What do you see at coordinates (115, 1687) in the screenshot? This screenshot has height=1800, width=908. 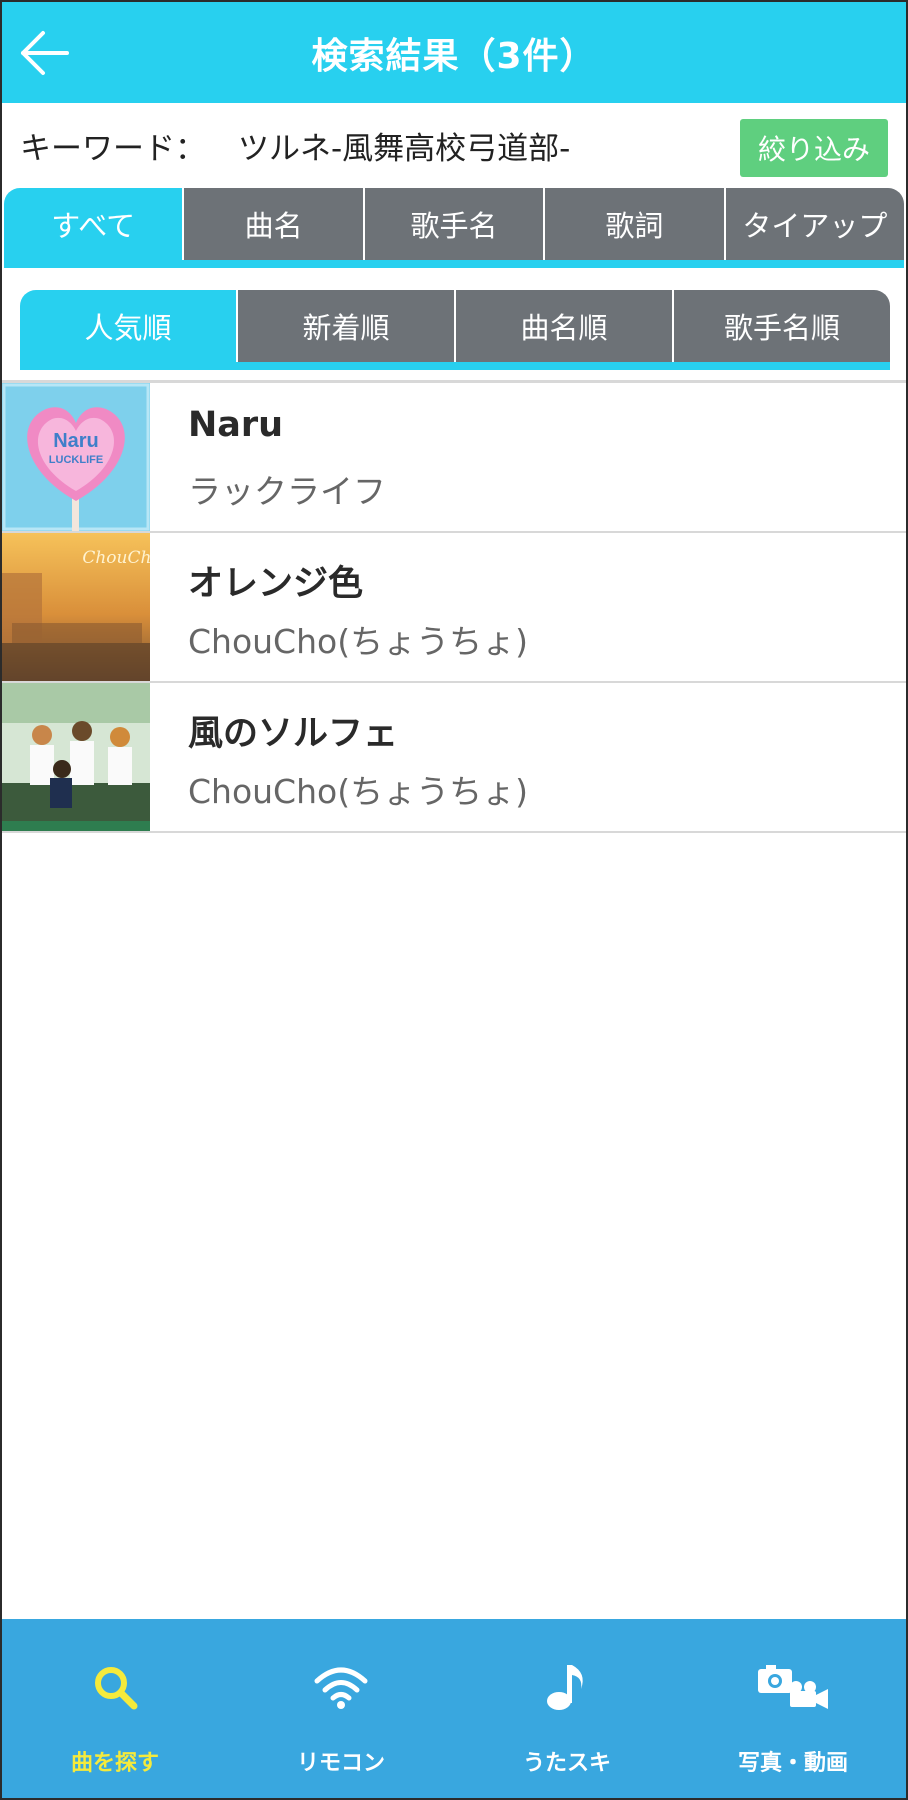 I see `search-icon` at bounding box center [115, 1687].